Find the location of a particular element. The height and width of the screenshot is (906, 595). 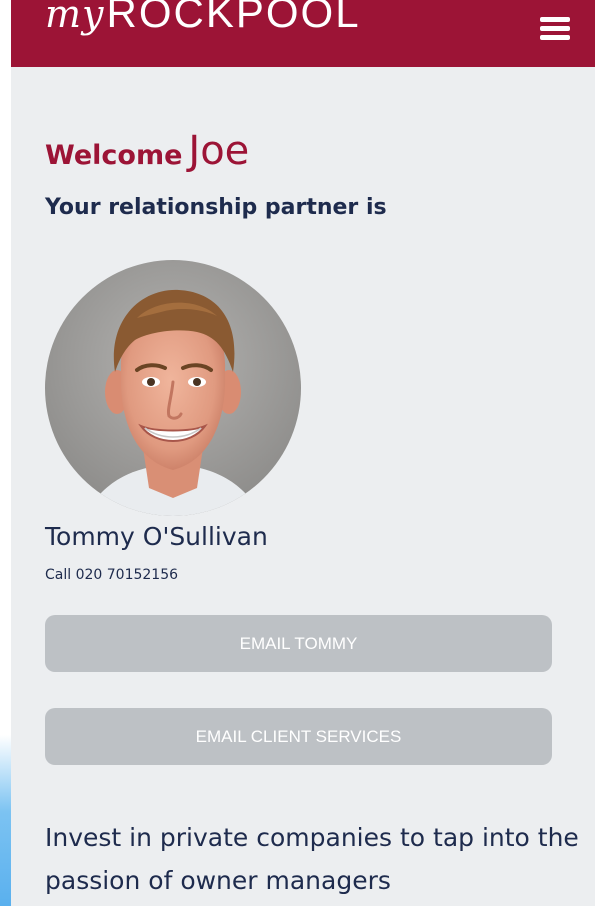

left-page-edge is located at coordinates (5, 453).